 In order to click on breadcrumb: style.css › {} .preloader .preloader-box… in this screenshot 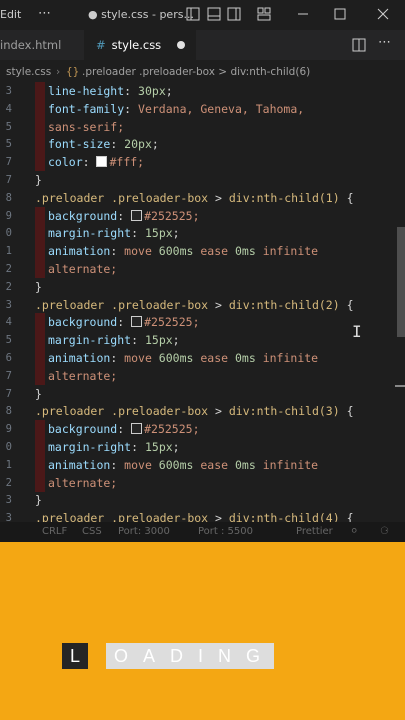, I will do `click(202, 72)`.